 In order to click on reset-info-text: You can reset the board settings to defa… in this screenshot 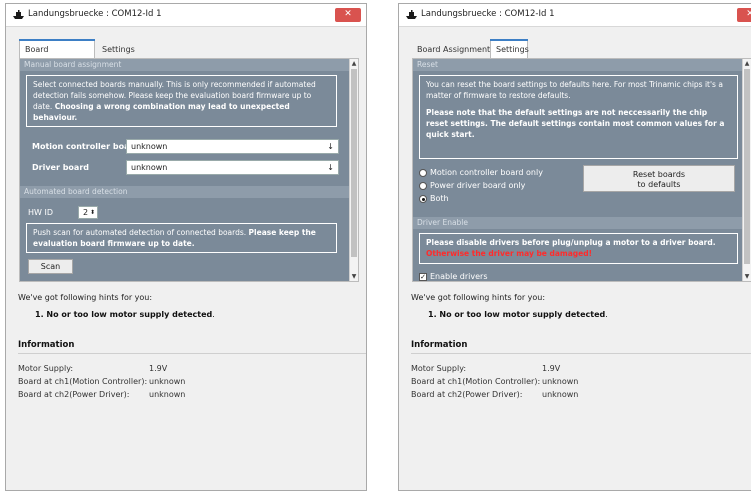, I will do `click(574, 90)`.